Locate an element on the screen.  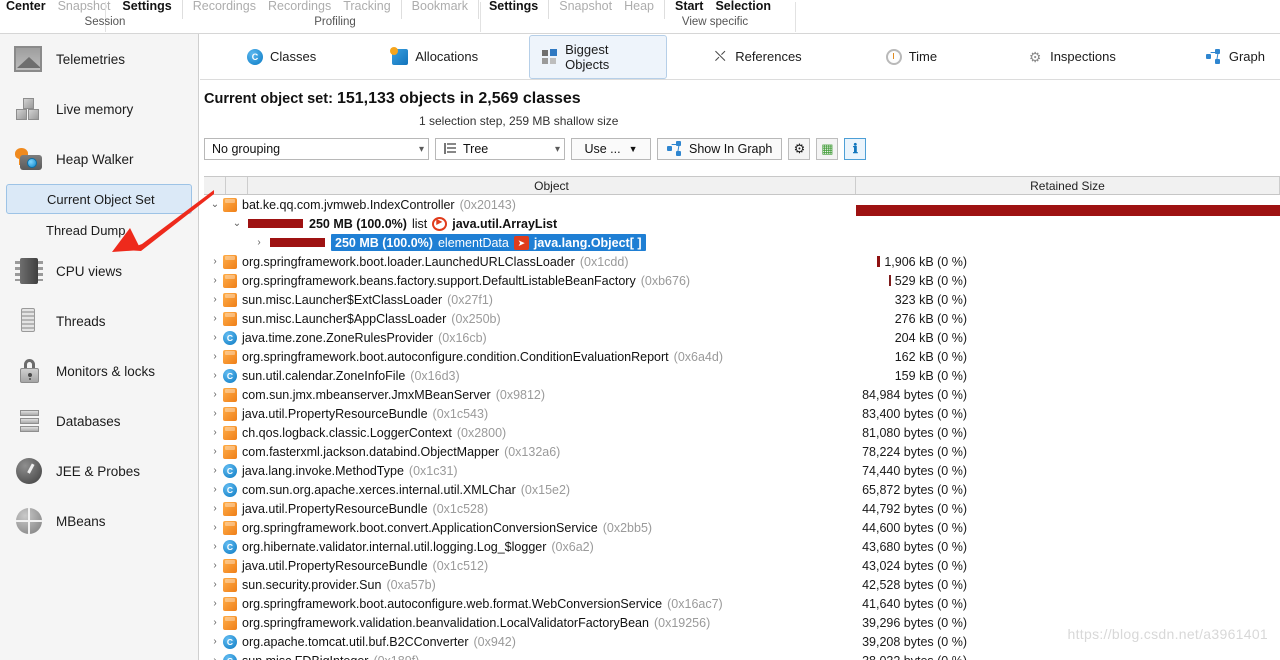
use-button: Use ... ▼ is located at coordinates (611, 149).